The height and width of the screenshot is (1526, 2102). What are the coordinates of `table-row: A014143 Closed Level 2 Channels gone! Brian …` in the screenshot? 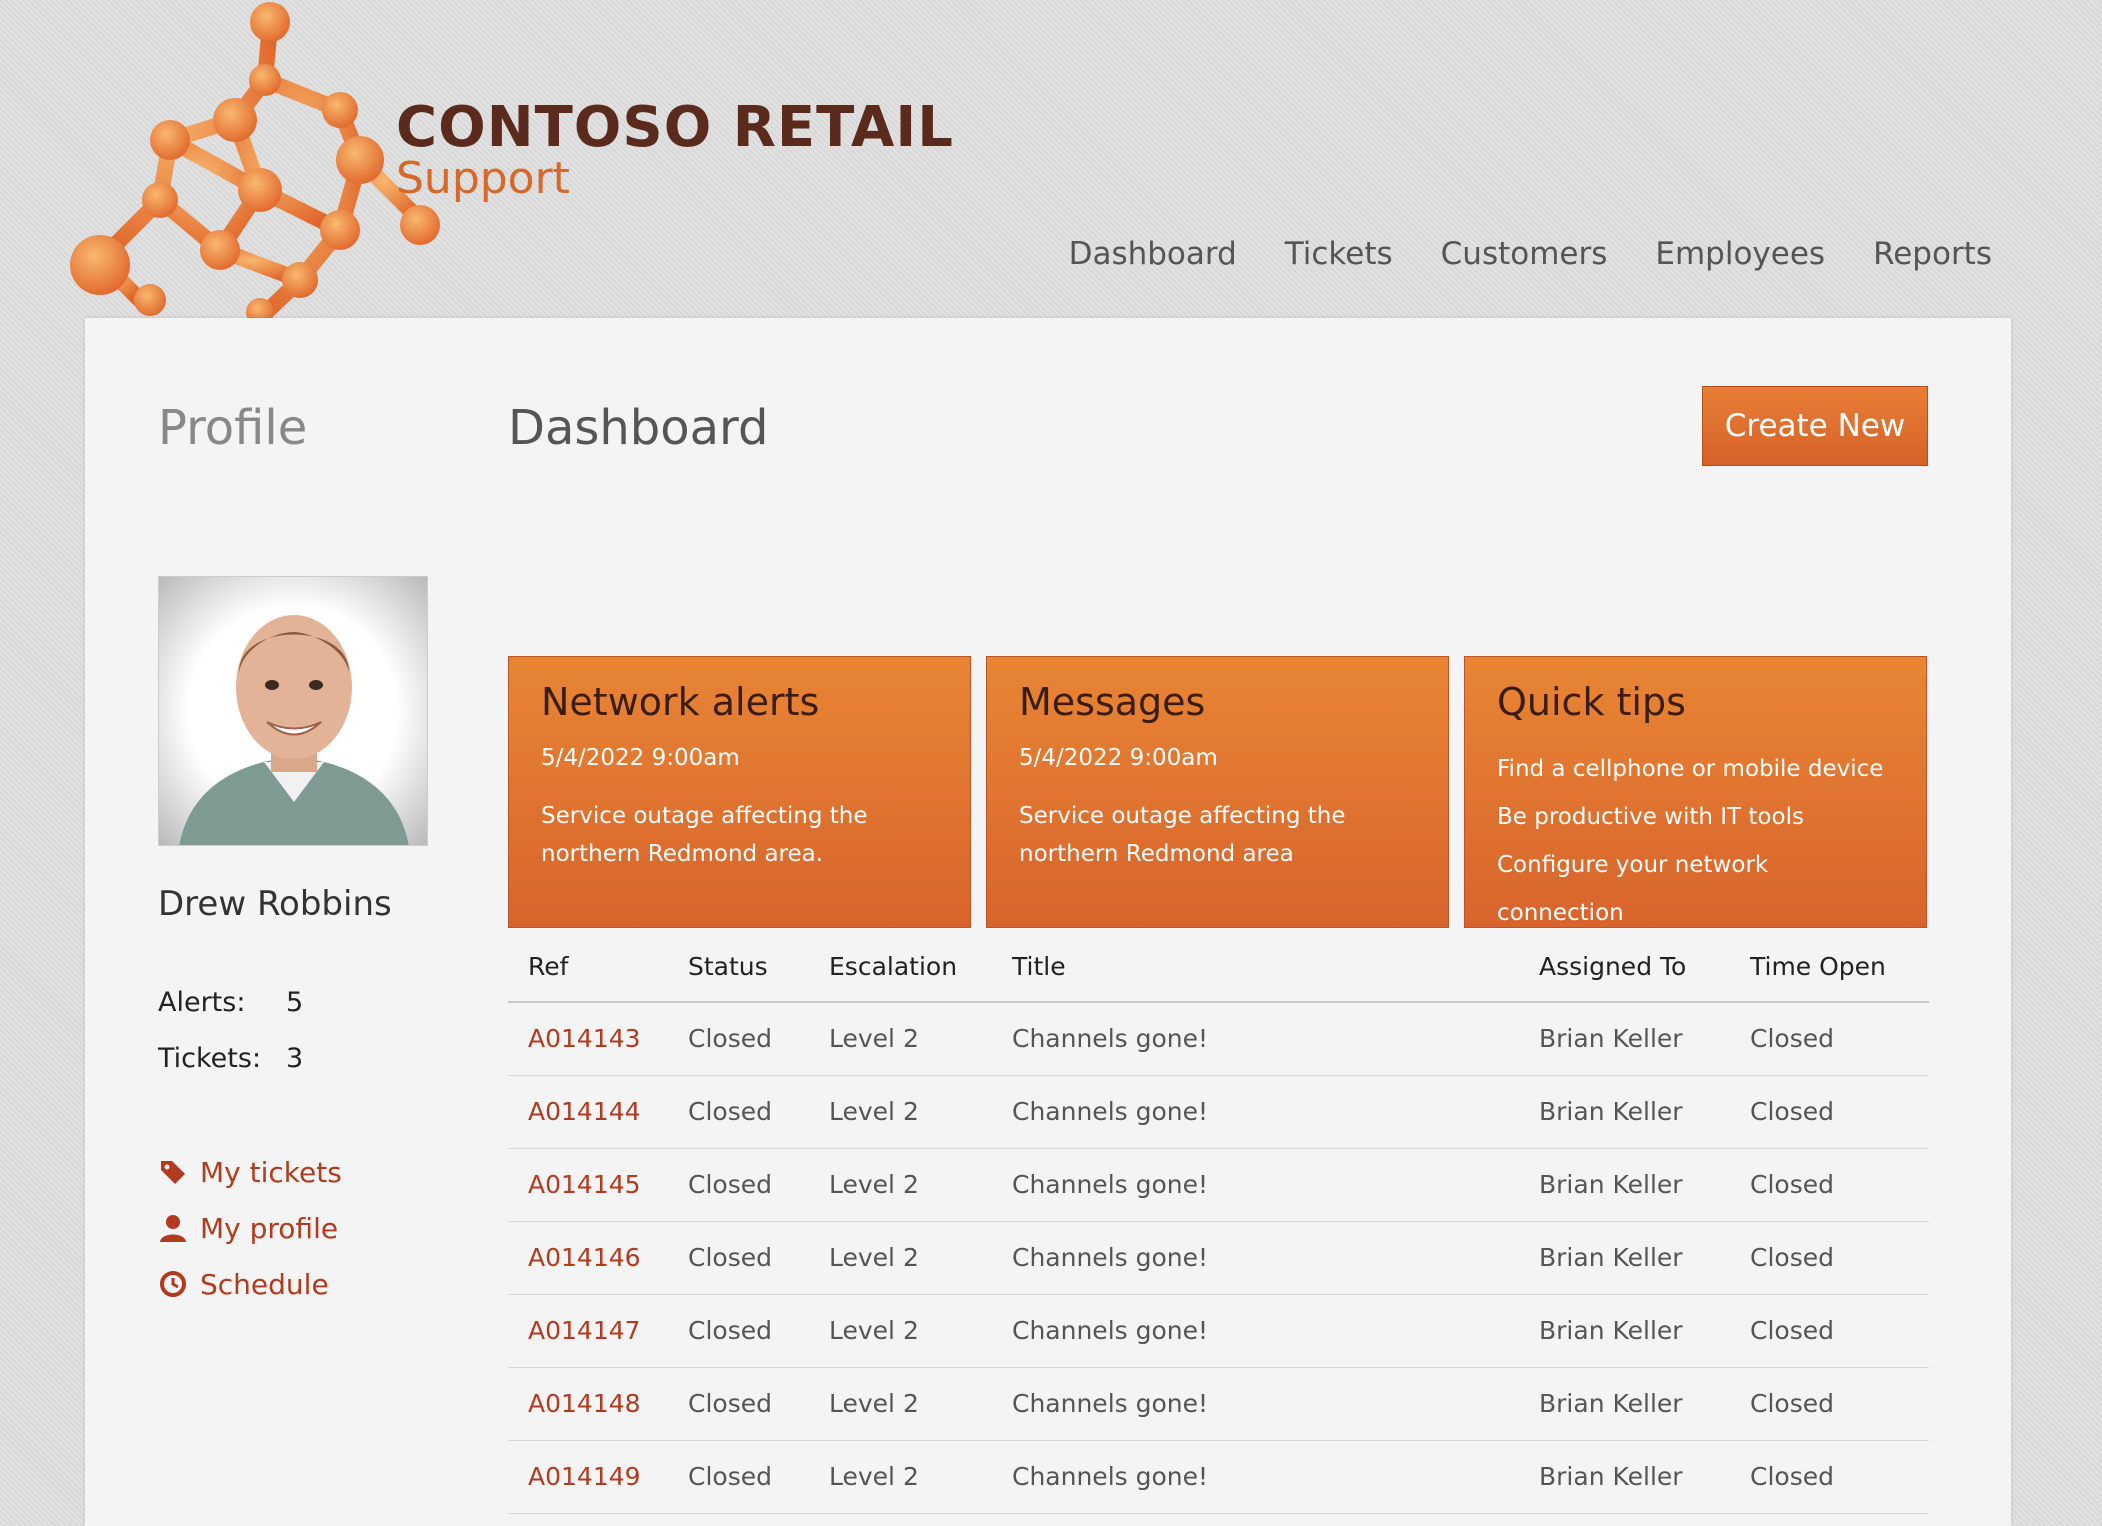 It's located at (1218, 1039).